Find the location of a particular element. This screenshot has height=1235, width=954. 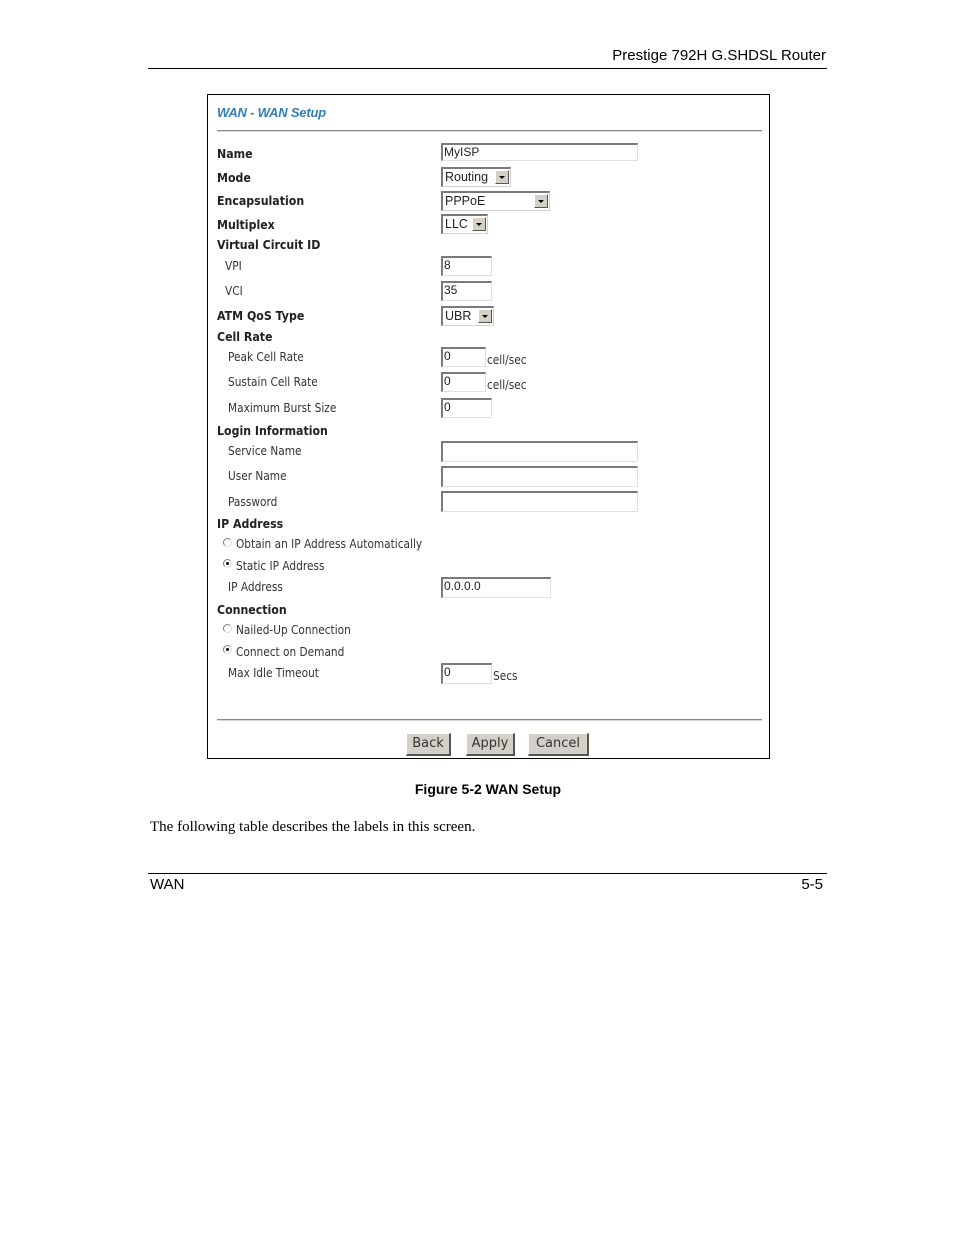

mode-value: Routing is located at coordinates (467, 177).